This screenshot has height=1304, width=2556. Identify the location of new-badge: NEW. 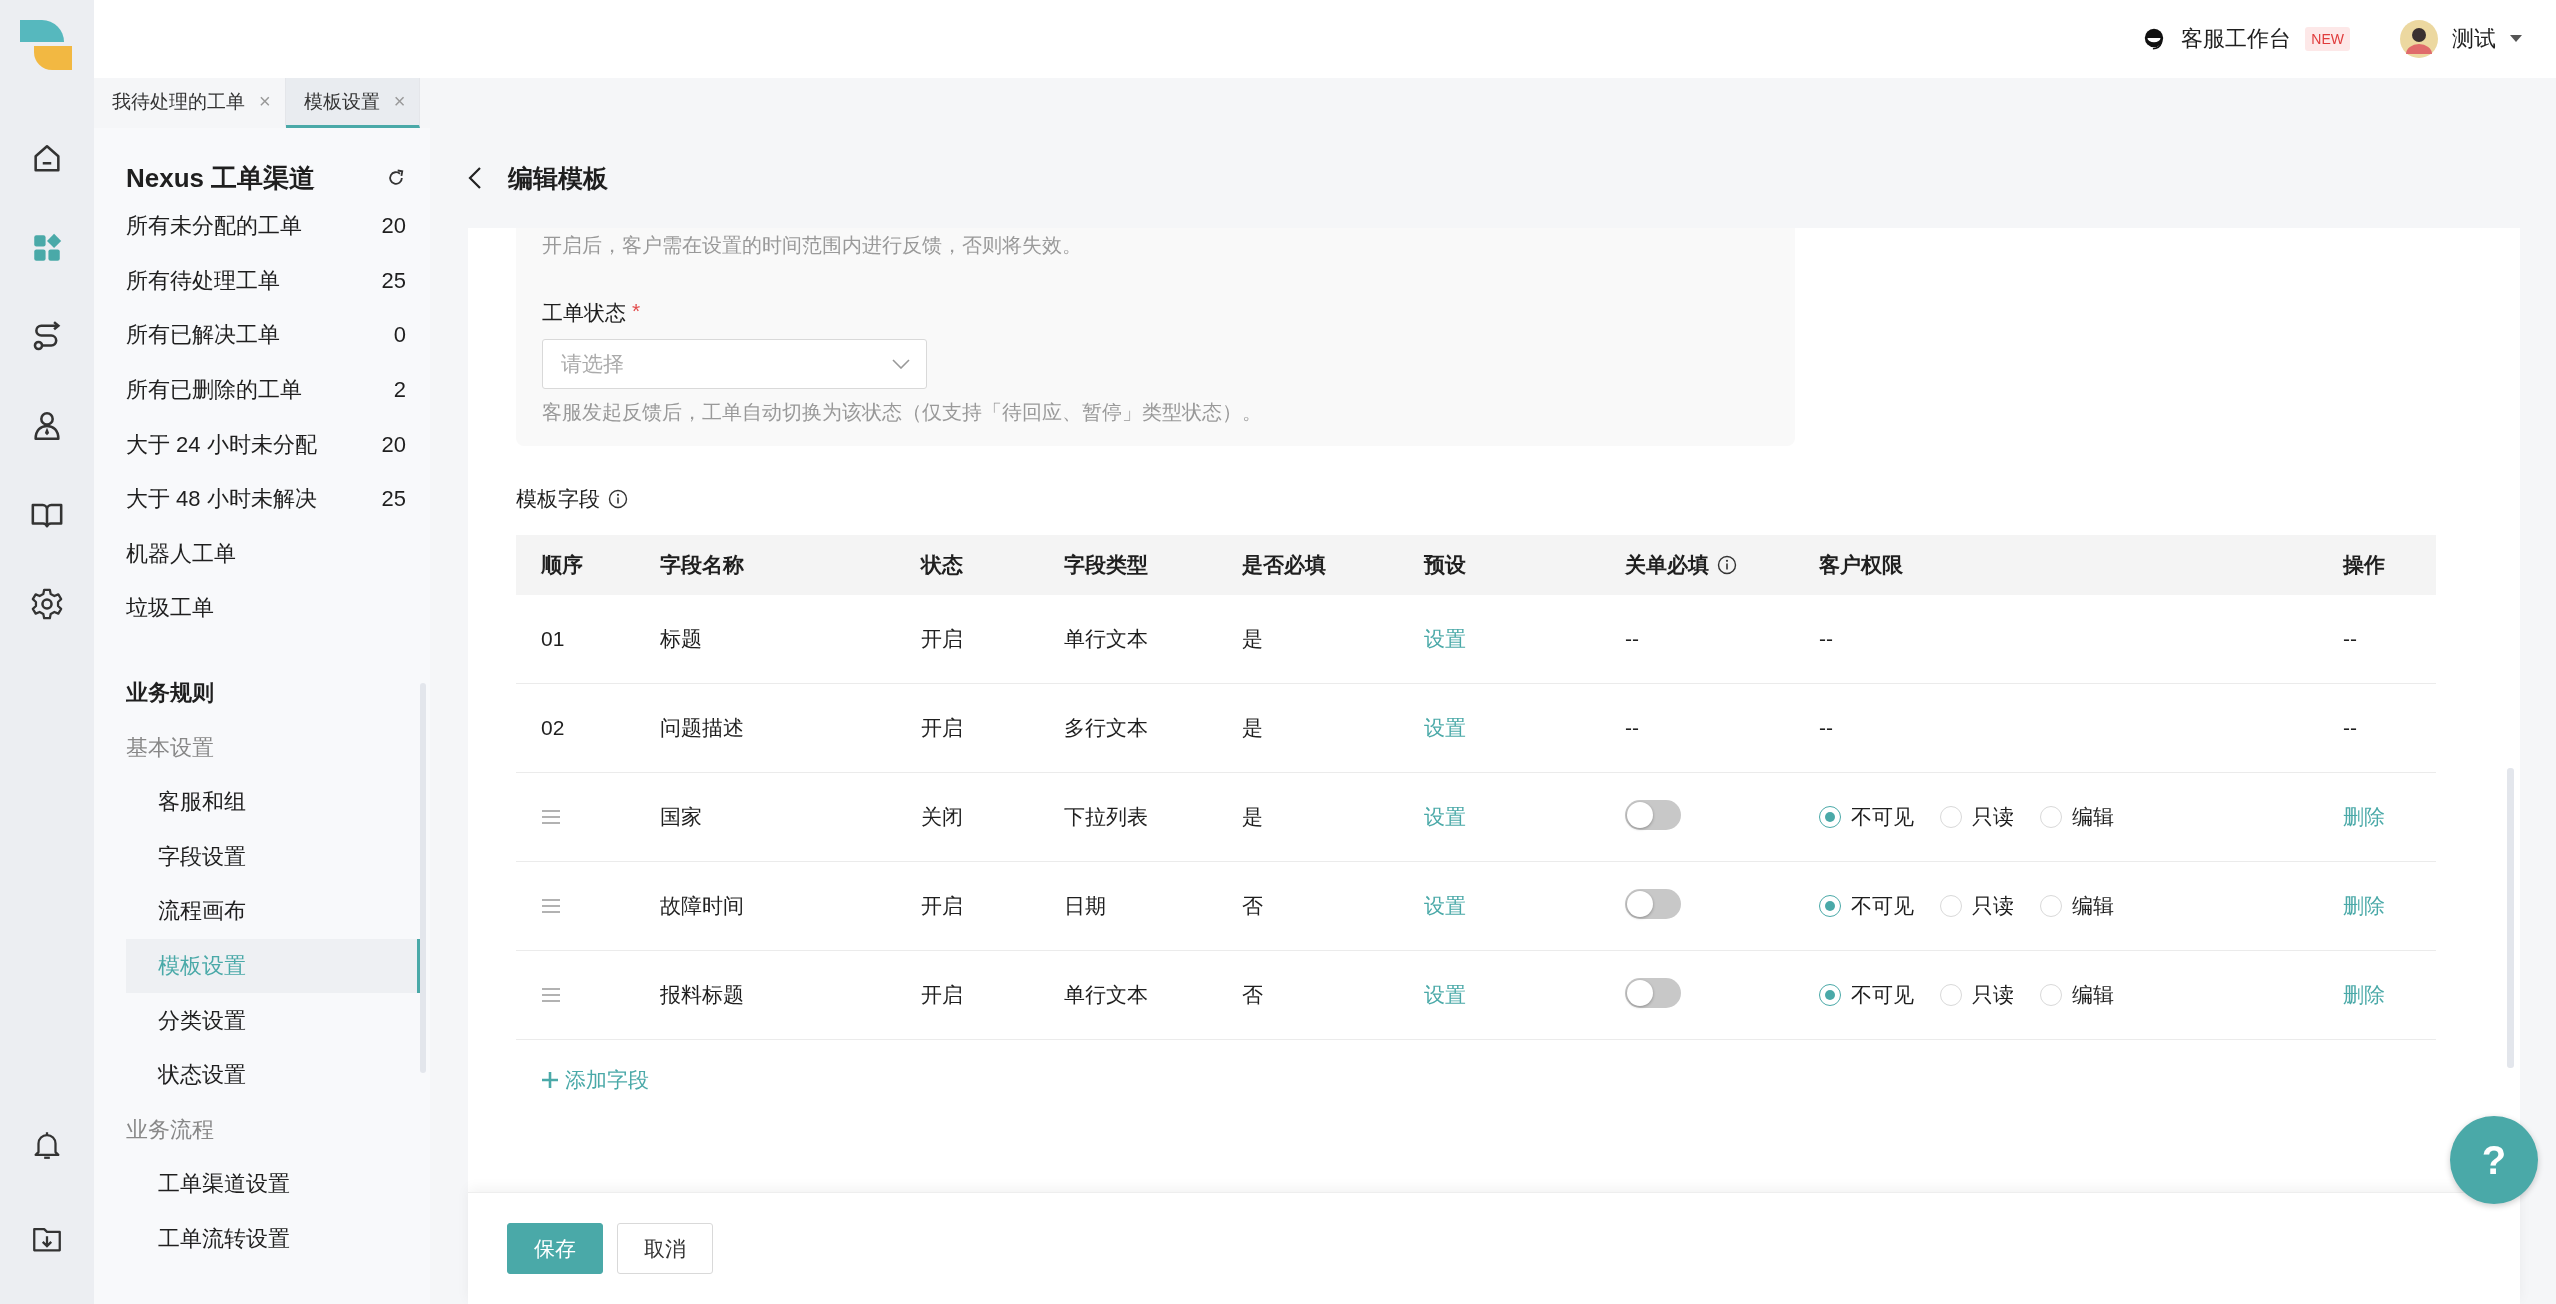
(2327, 39).